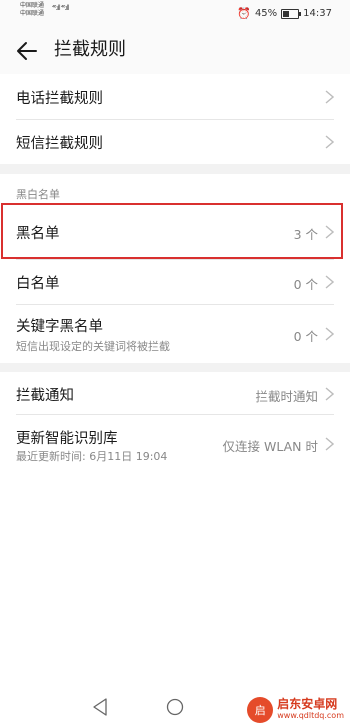 This screenshot has width=350, height=727. What do you see at coordinates (291, 13) in the screenshot?
I see `battery-icon` at bounding box center [291, 13].